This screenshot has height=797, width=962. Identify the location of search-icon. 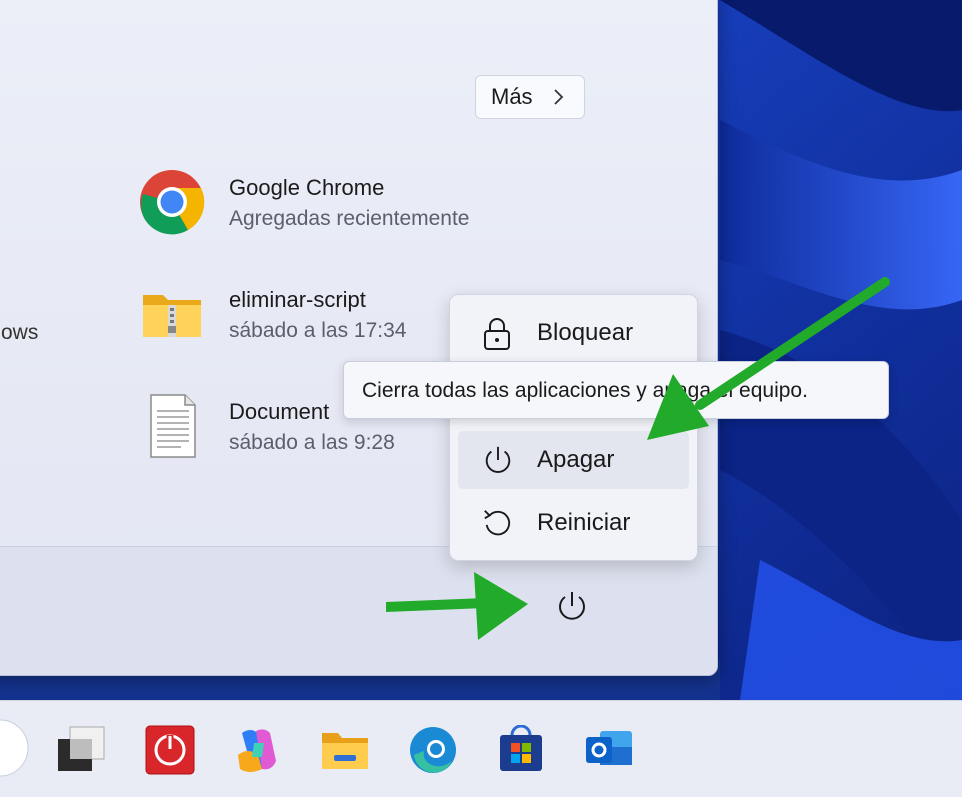
(17, 748).